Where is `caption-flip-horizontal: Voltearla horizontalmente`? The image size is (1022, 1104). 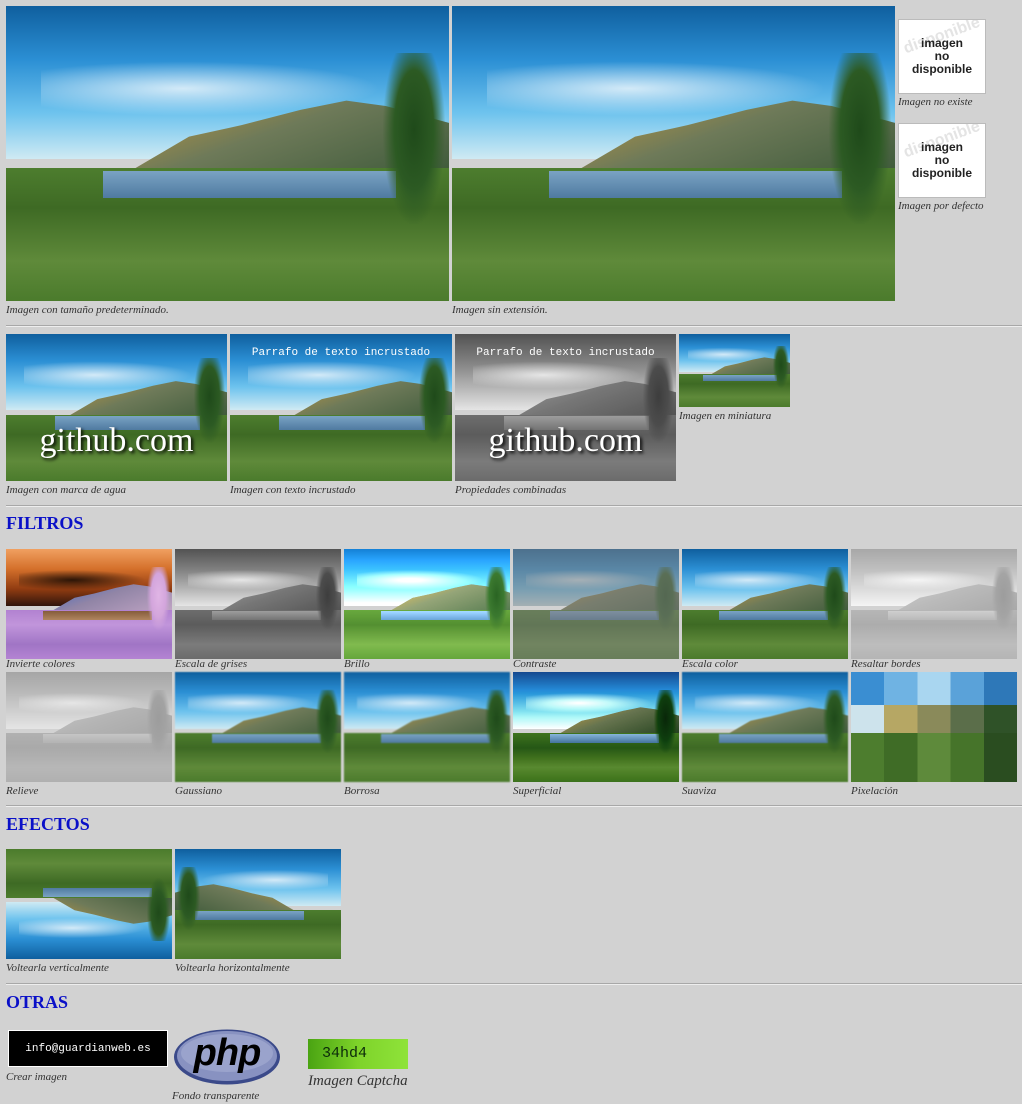
caption-flip-horizontal: Voltearla horizontalmente is located at coordinates (232, 968).